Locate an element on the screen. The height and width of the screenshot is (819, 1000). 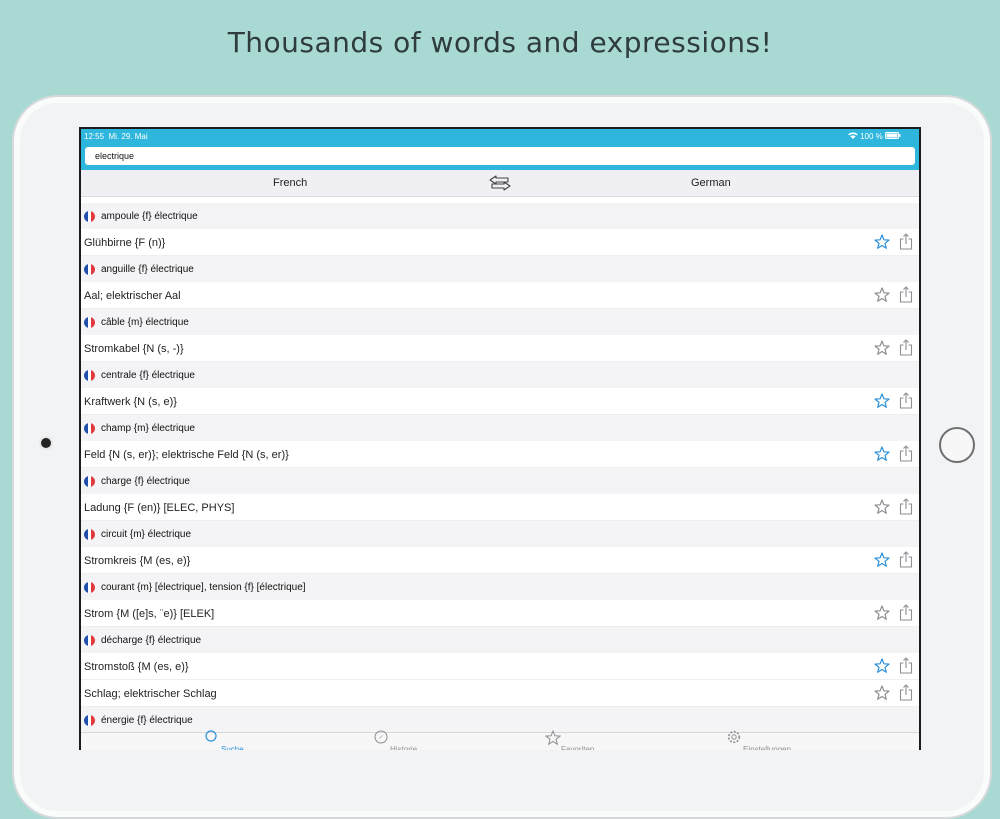
status-time-date: 12:55 Mi. 29. Mai is located at coordinates (116, 136).